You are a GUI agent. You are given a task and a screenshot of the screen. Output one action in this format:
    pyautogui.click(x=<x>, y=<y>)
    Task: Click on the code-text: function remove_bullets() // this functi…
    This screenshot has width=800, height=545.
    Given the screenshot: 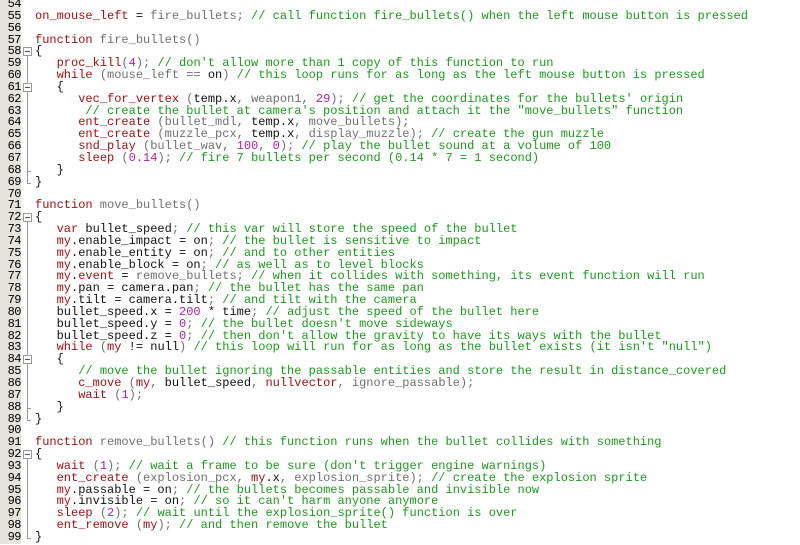 What is the action you would take?
    pyautogui.click(x=348, y=442)
    